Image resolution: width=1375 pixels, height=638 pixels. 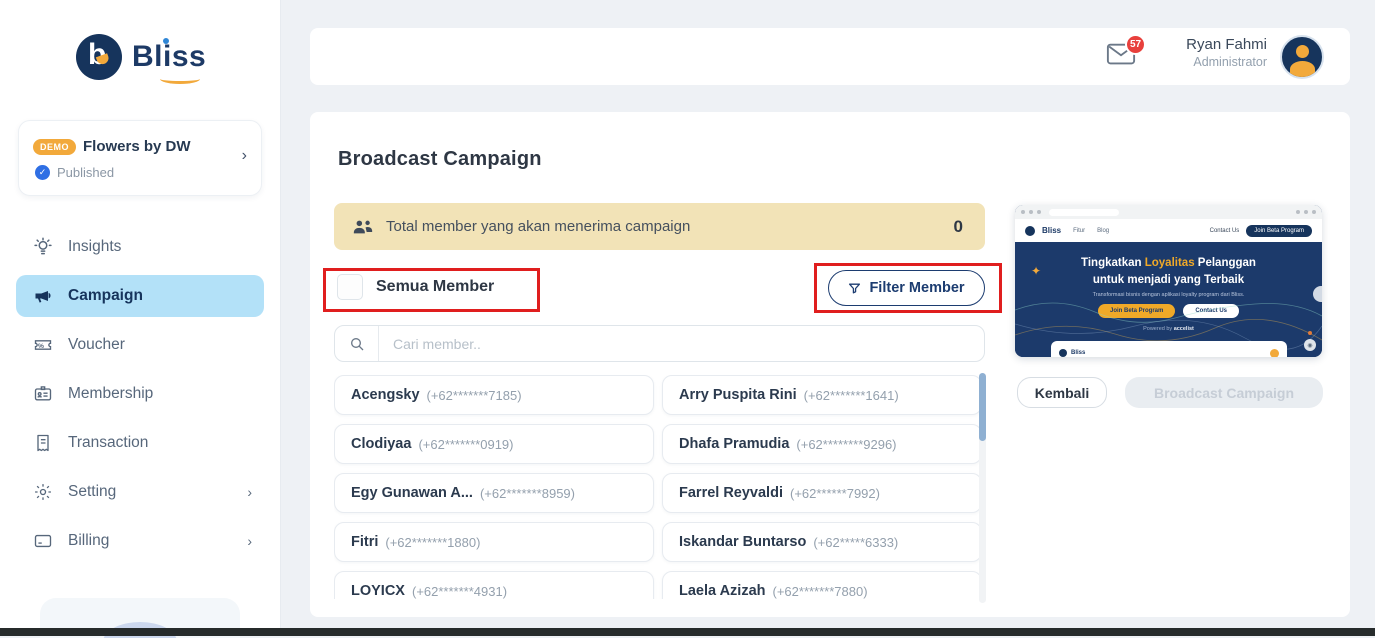 I want to click on semua-member-checkbox, so click(x=350, y=287).